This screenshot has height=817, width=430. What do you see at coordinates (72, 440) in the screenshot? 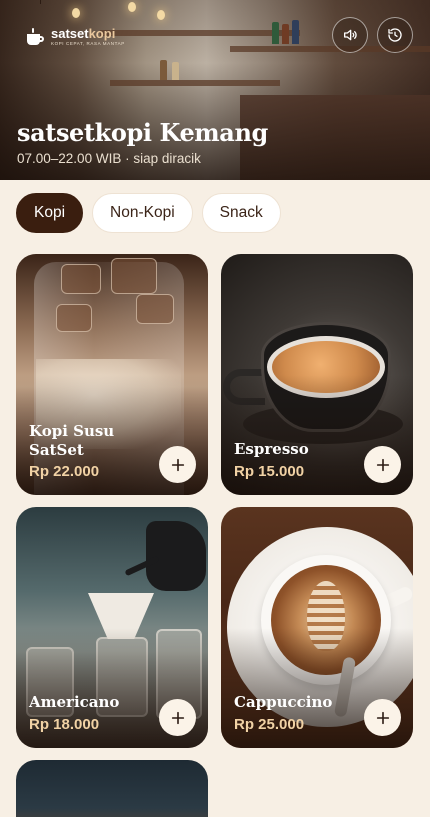
I see `product-name: Kopi Susu SatSet` at bounding box center [72, 440].